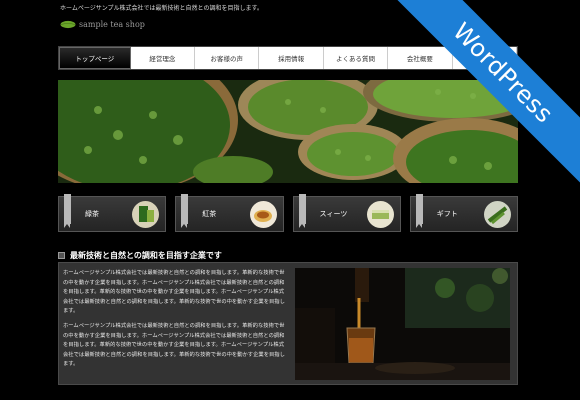  Describe the element at coordinates (356, 58) in the screenshot. I see `nav-item-faq: よくある質問` at that location.